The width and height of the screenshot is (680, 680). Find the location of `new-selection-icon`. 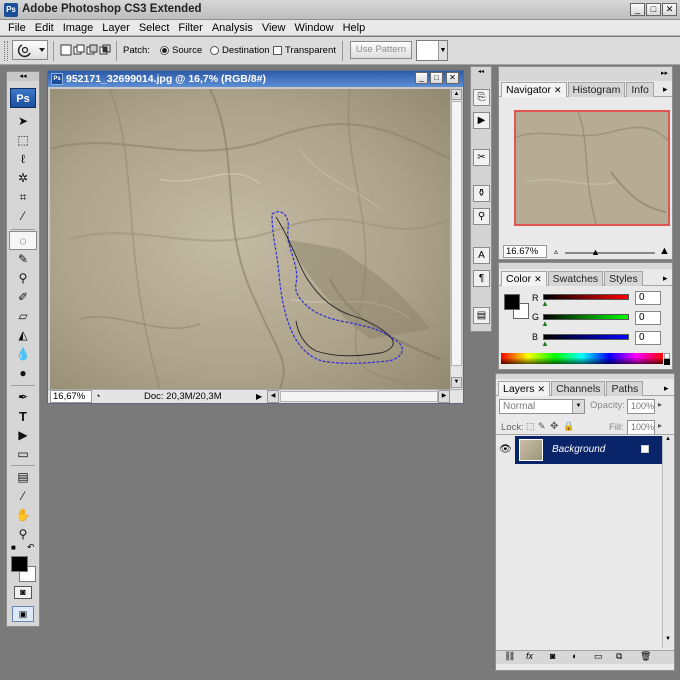

new-selection-icon is located at coordinates (66, 51).